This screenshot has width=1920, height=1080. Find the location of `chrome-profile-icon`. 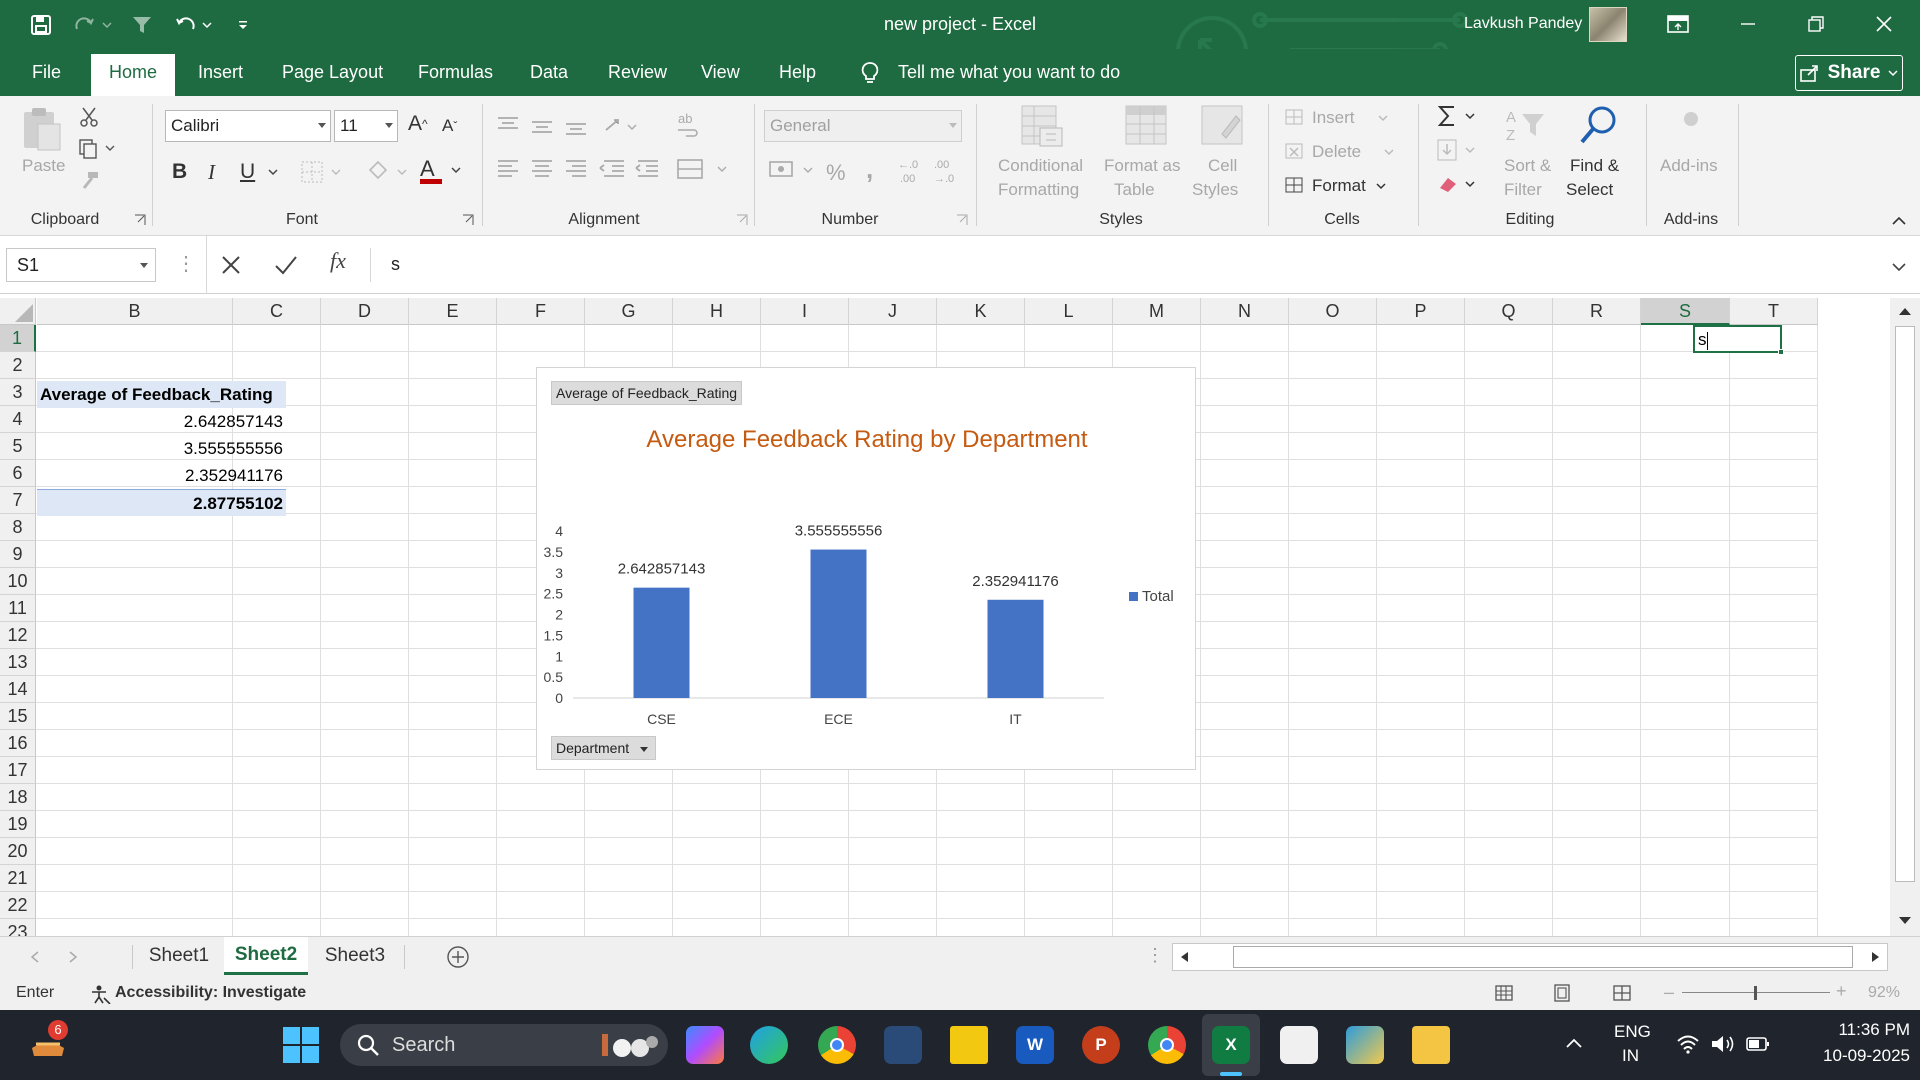

chrome-profile-icon is located at coordinates (1167, 1045).